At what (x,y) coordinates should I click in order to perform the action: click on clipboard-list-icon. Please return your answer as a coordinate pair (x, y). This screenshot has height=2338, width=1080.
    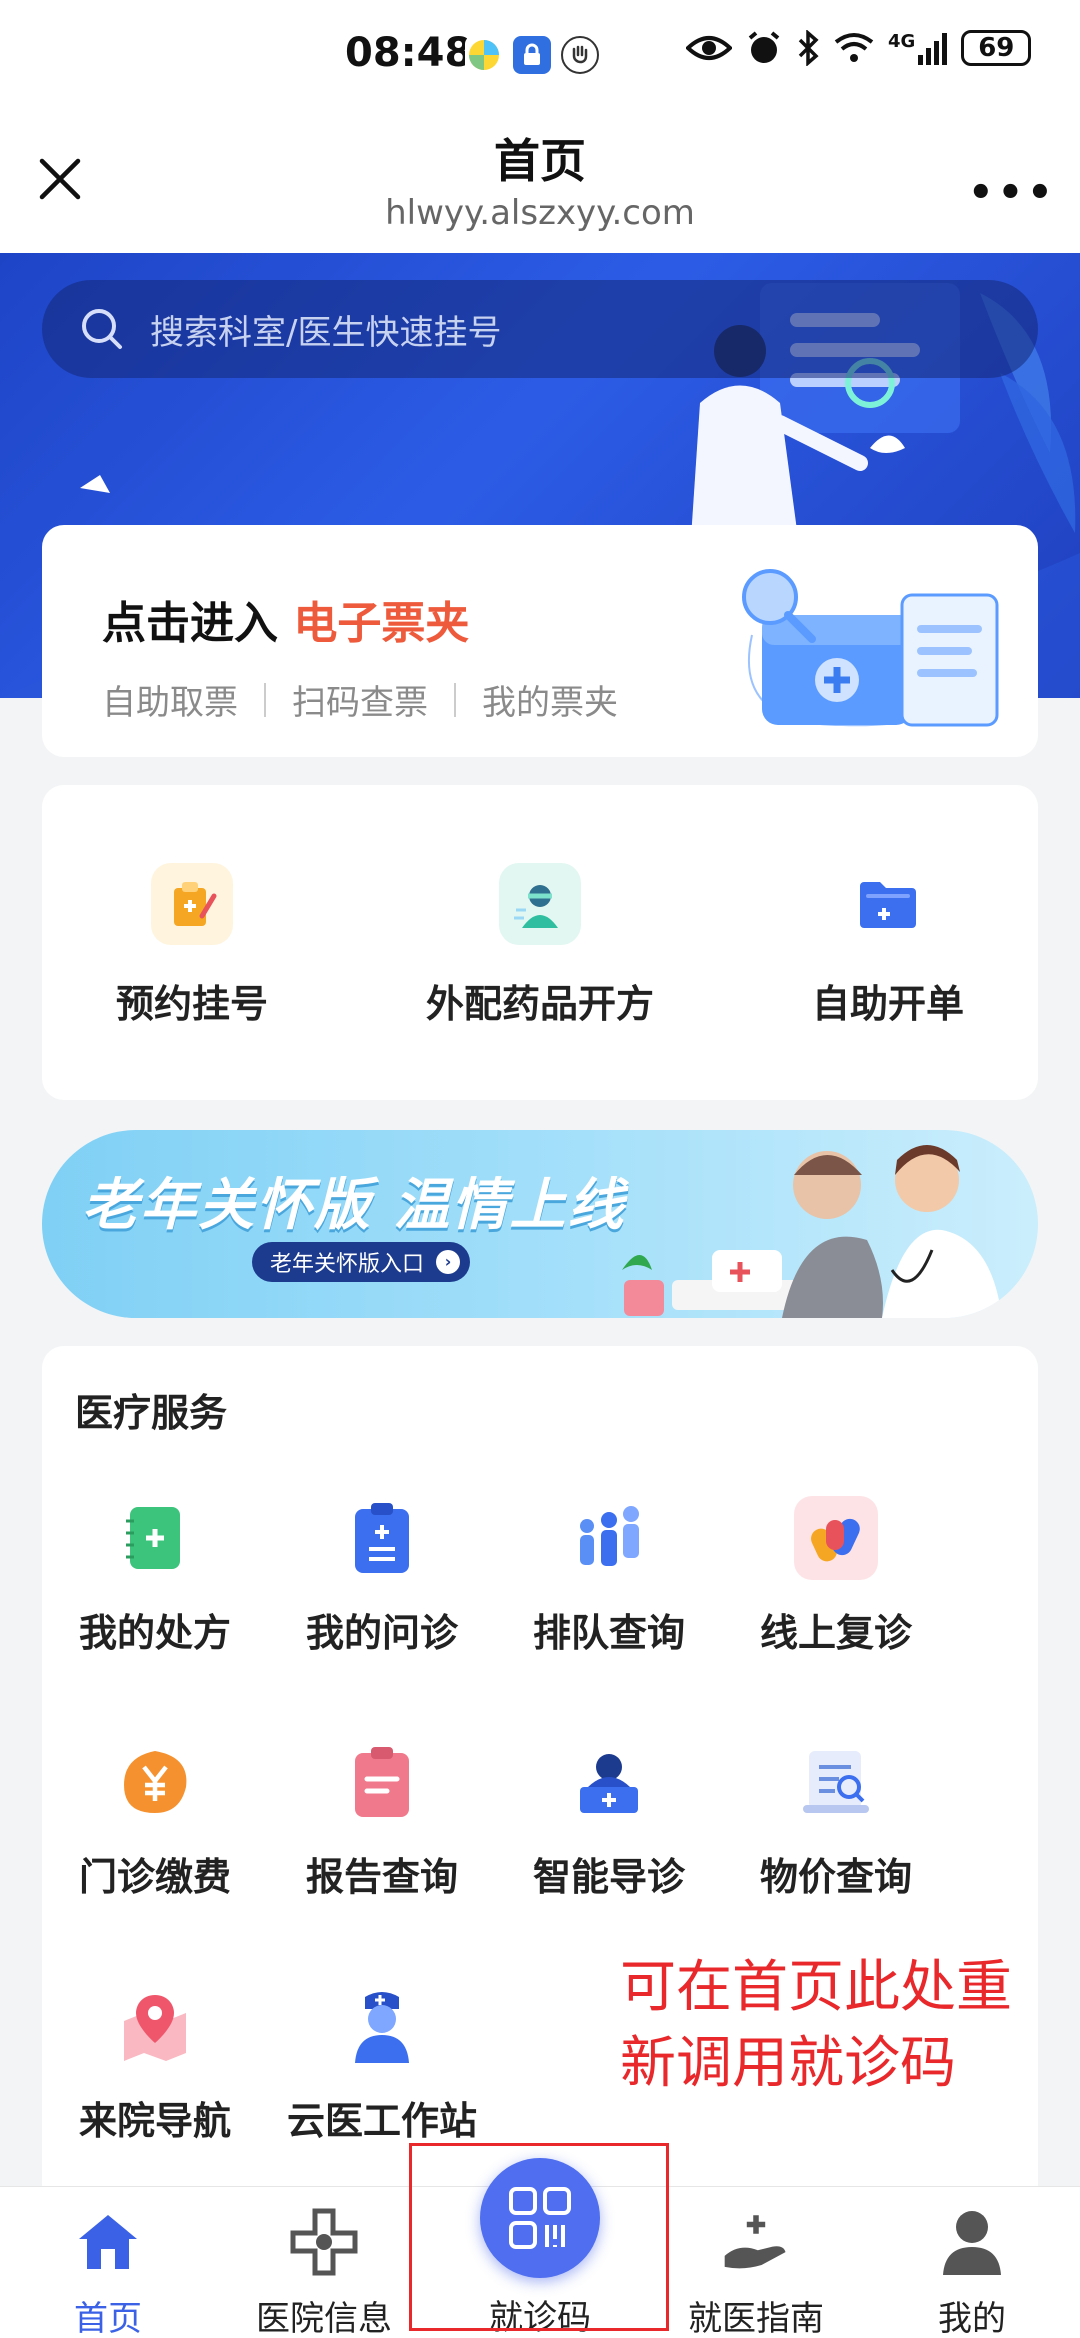
    Looking at the image, I should click on (382, 1538).